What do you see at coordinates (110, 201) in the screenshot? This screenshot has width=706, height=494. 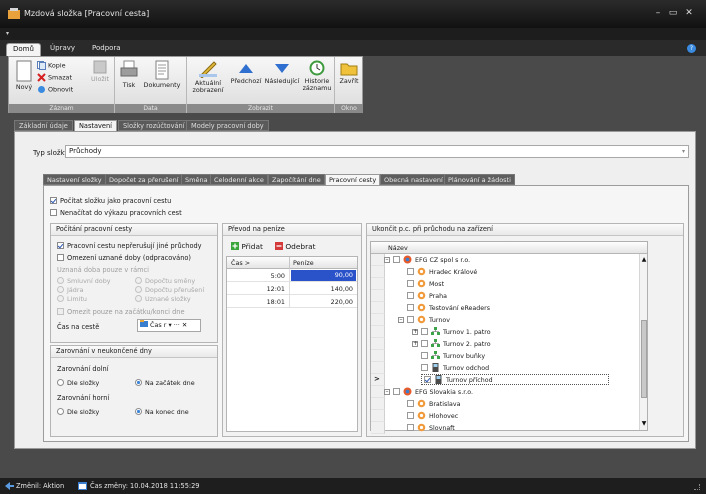 I see `count-as-trip-checkbox: Počítat složku jako pracovní cestu` at bounding box center [110, 201].